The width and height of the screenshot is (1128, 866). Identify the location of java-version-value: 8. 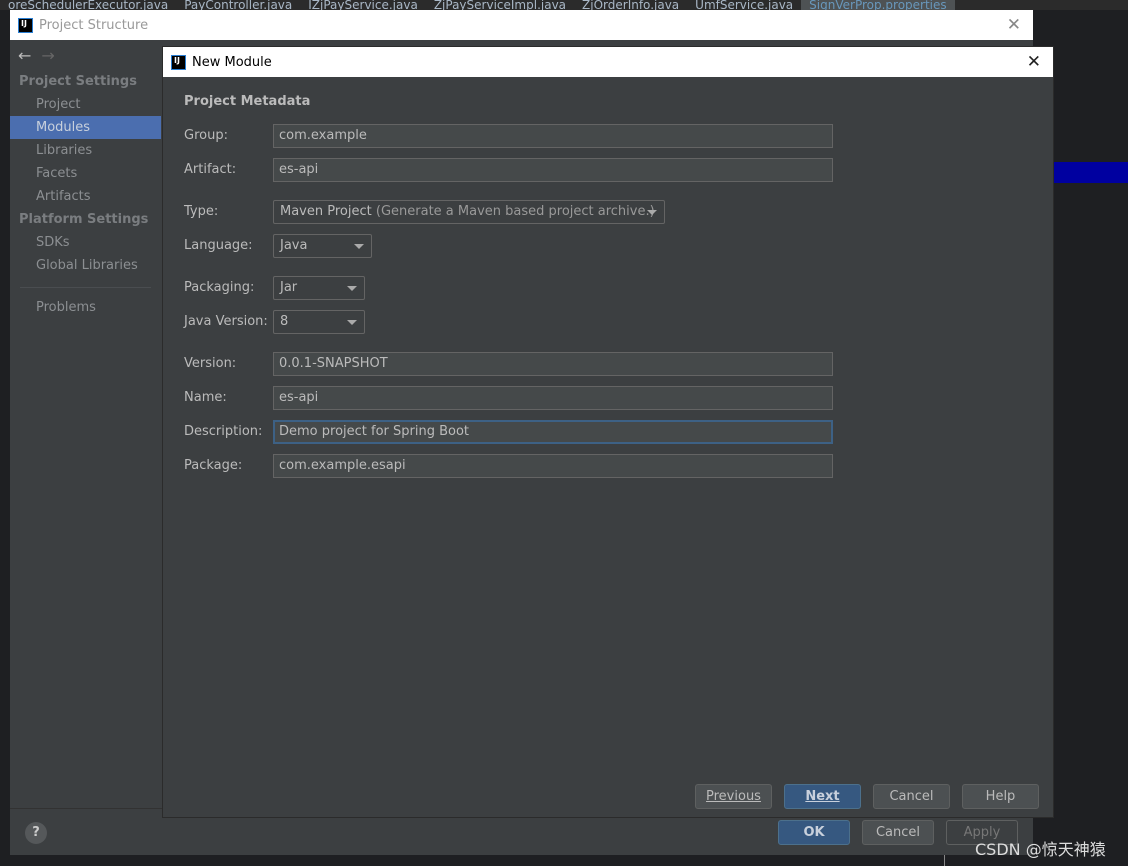
(284, 321).